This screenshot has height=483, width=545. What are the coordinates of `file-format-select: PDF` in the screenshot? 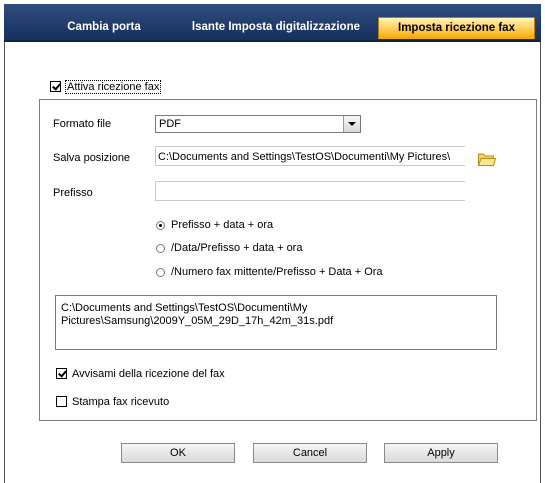 It's located at (258, 124).